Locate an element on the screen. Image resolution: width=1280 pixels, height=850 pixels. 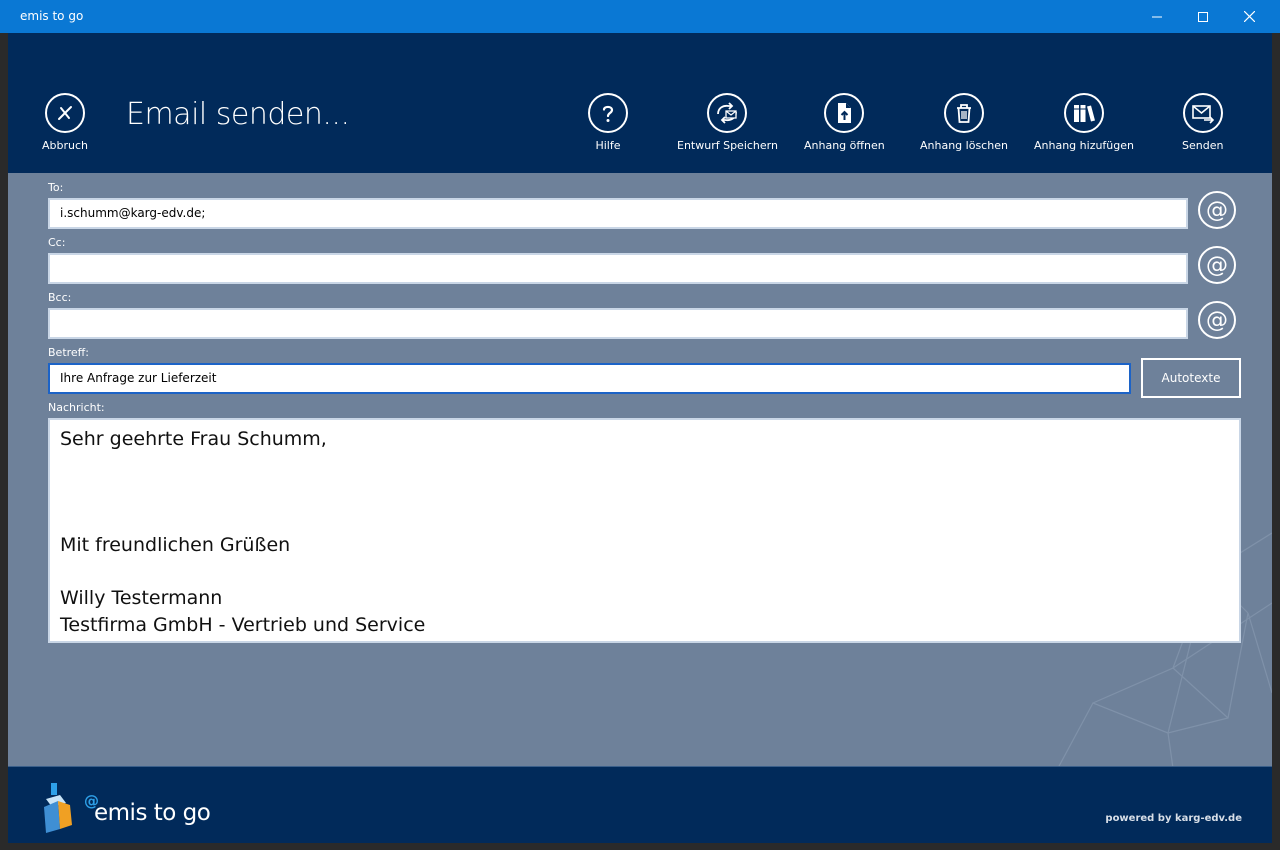
open-attachment-label: Anhang öffnen is located at coordinates (844, 145).